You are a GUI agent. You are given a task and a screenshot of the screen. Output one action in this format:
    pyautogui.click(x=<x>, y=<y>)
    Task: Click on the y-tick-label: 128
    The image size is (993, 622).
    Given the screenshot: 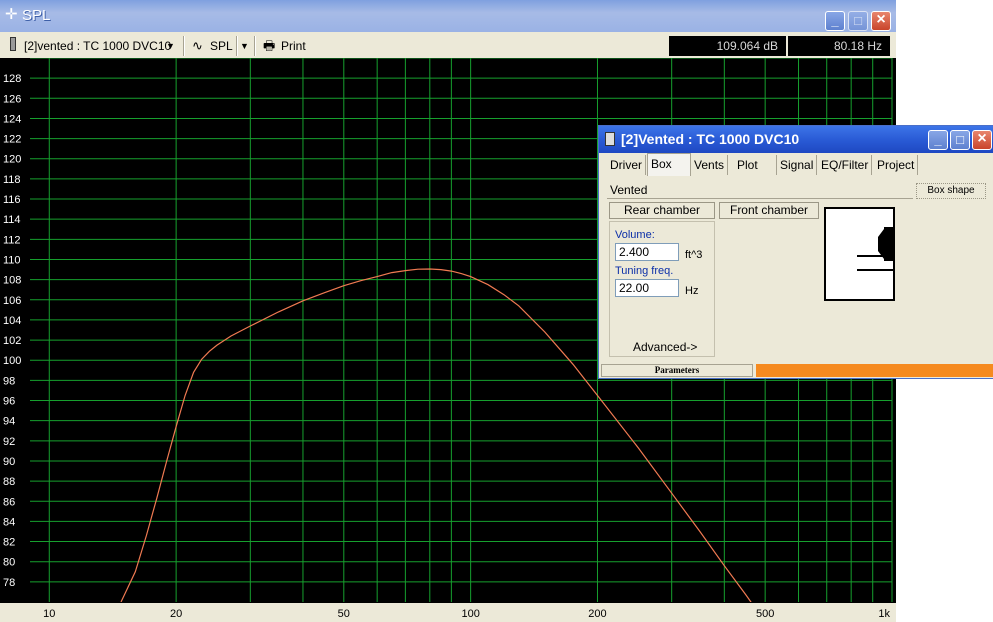 What is the action you would take?
    pyautogui.click(x=12, y=79)
    